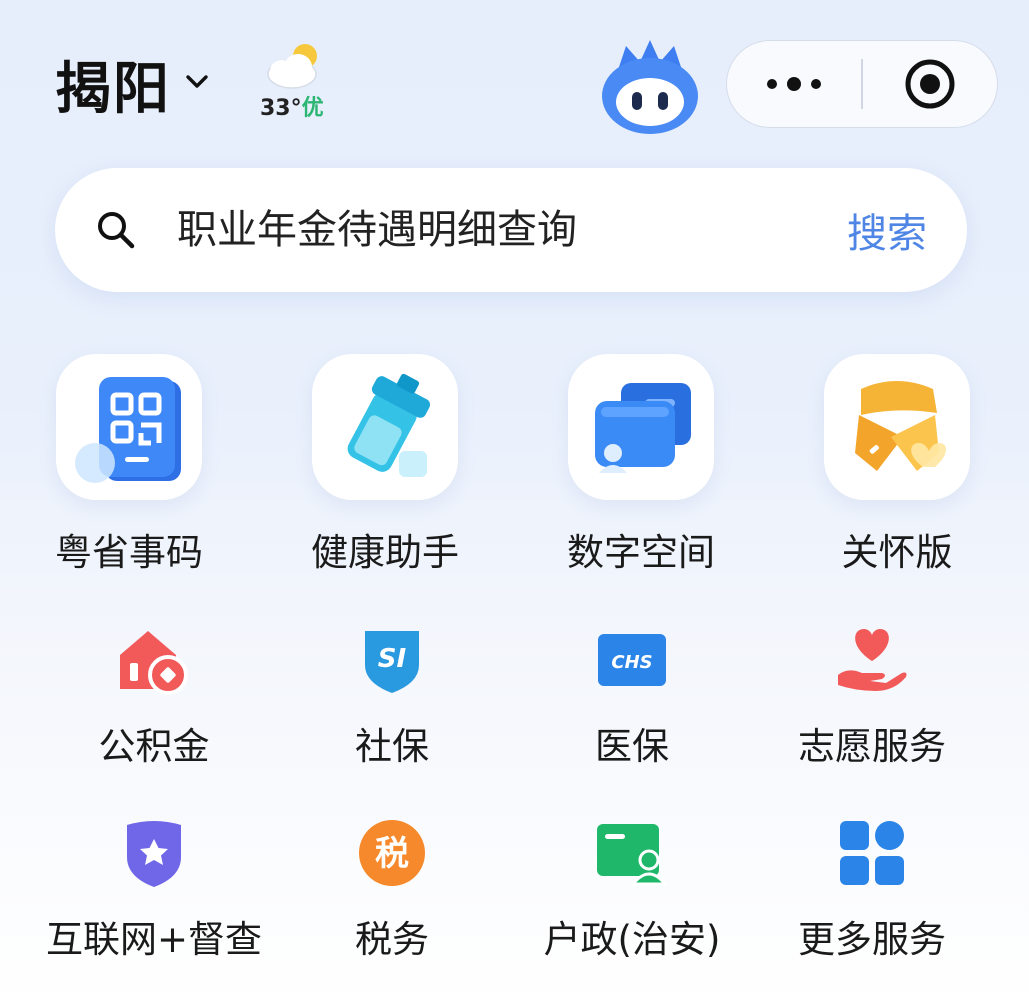  I want to click on svc-icon-wrap: CHS, so click(632, 660).